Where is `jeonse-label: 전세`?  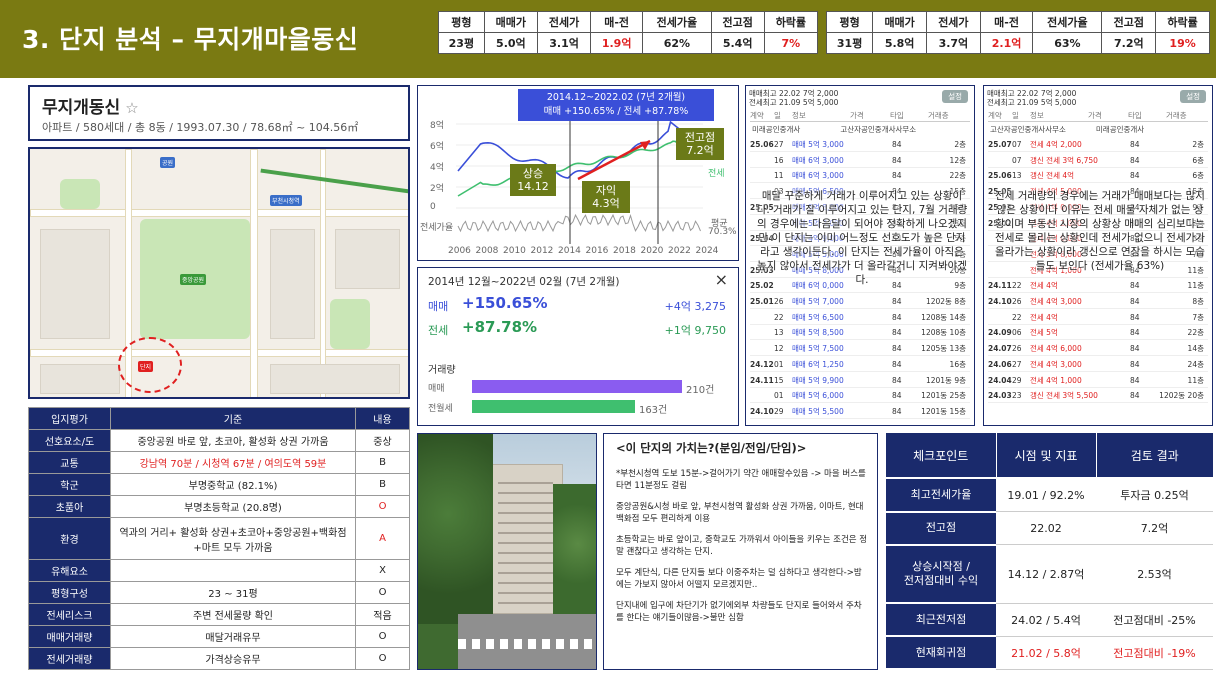 jeonse-label: 전세 is located at coordinates (438, 330).